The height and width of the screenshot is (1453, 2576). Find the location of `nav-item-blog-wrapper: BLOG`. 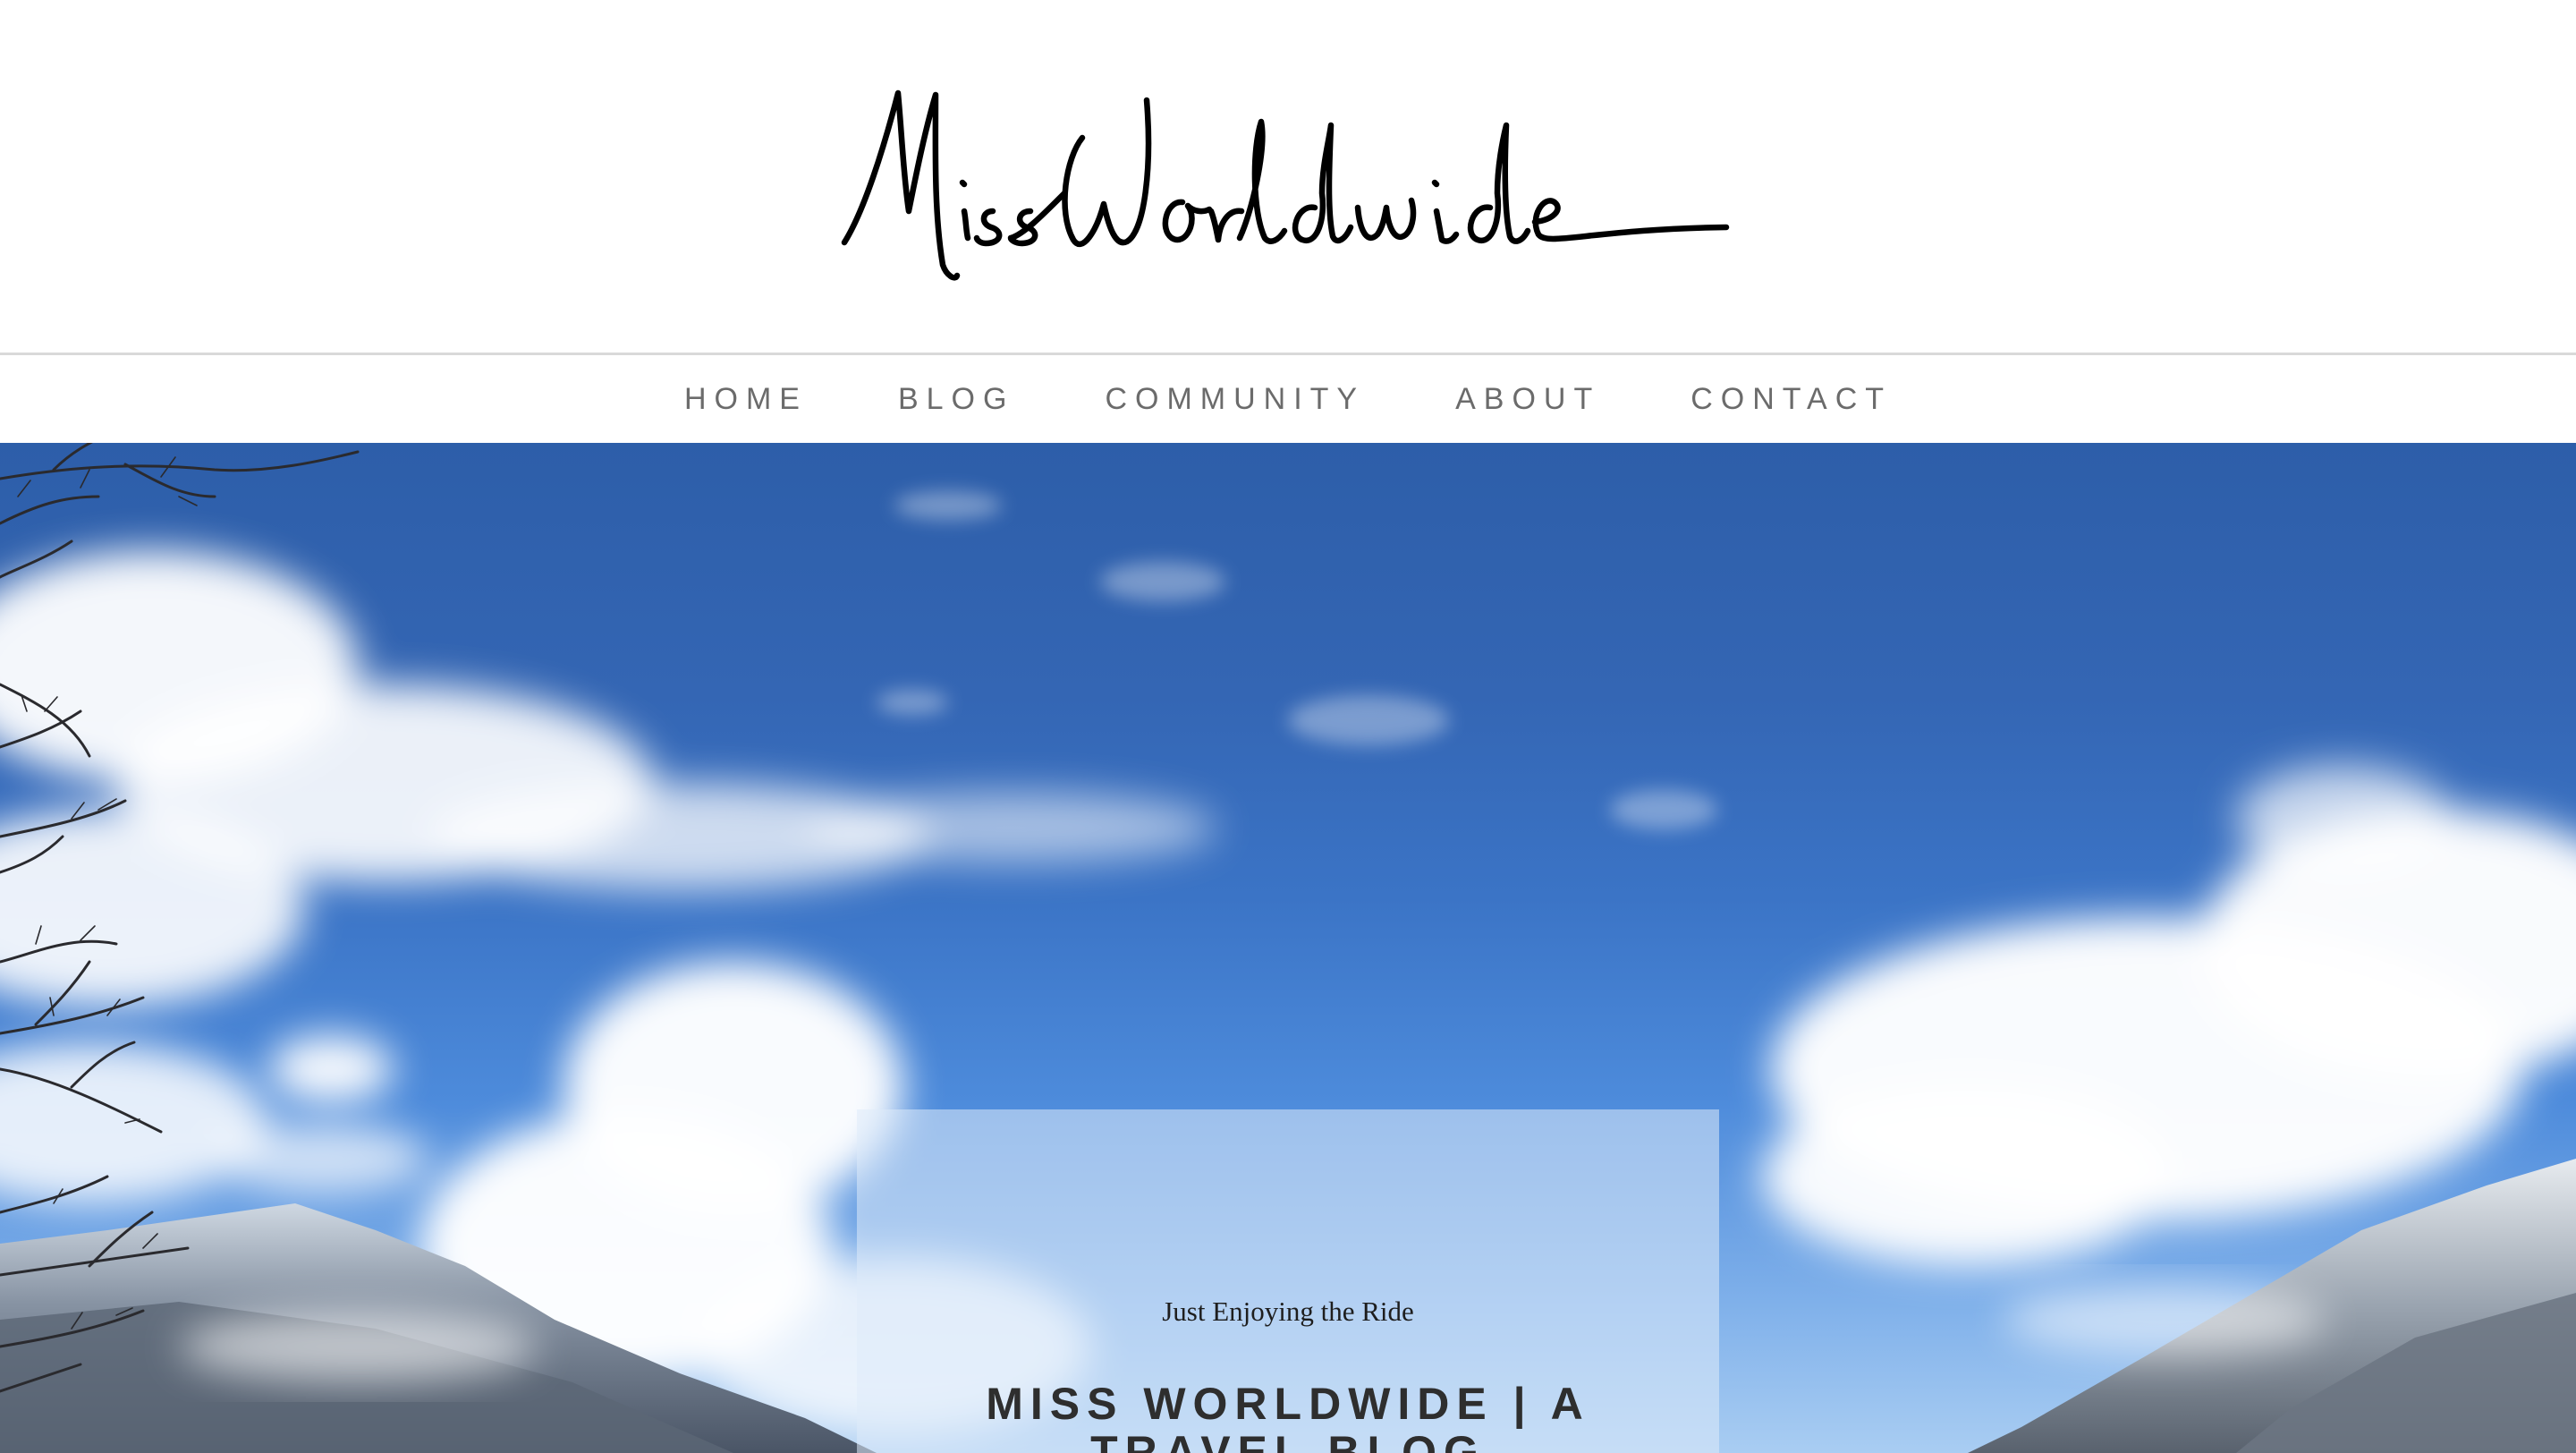

nav-item-blog-wrapper: BLOG is located at coordinates (1001, 399).